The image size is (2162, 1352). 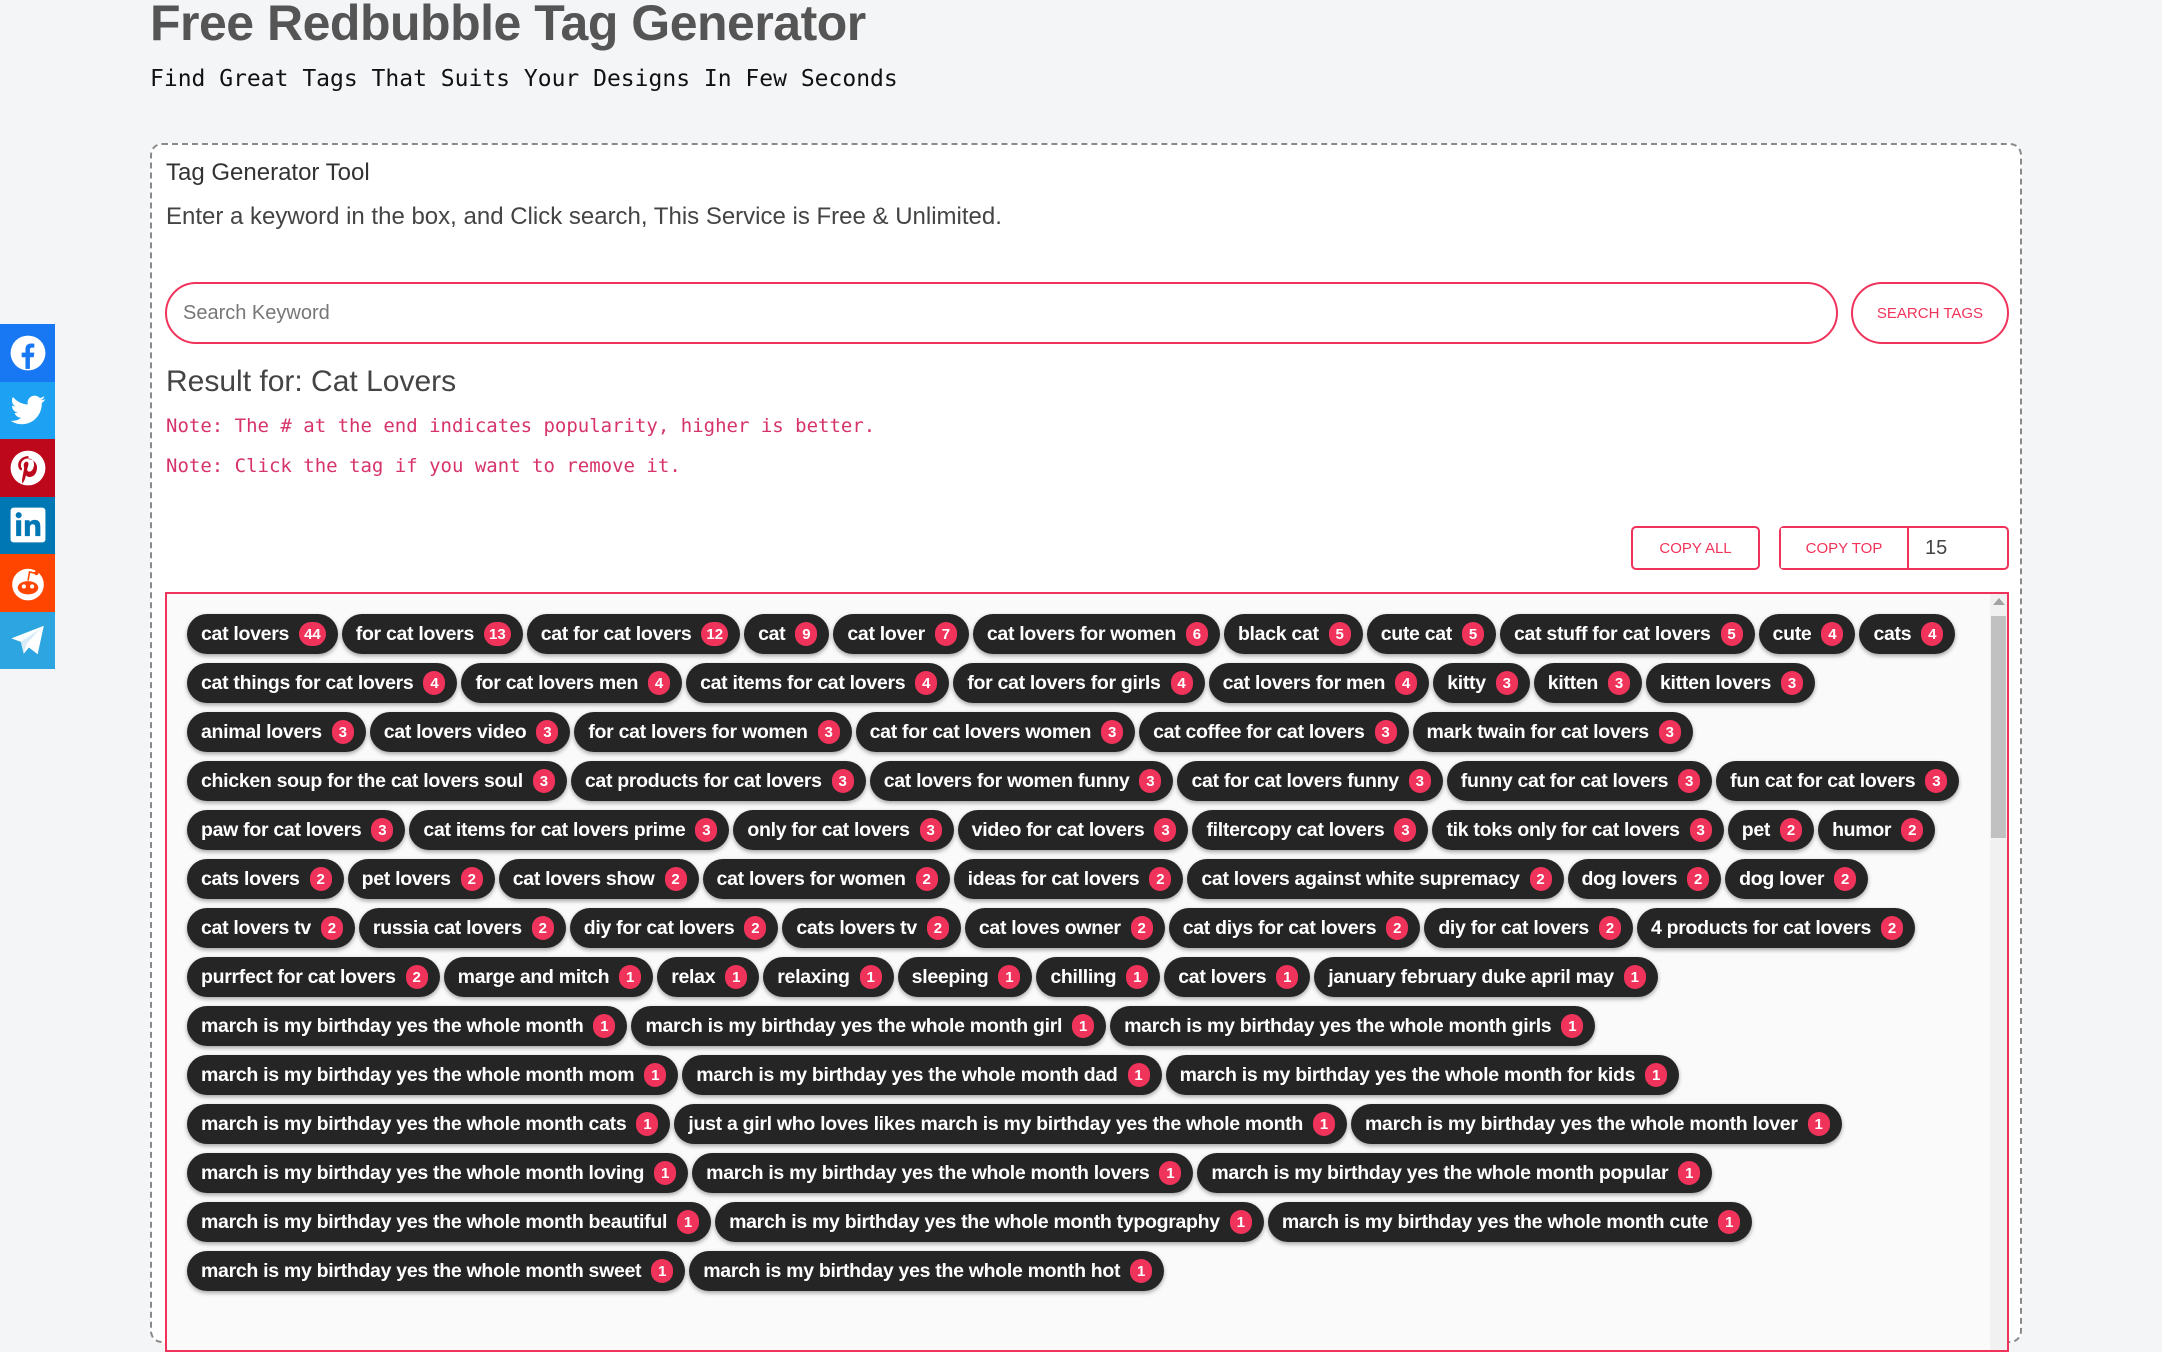 What do you see at coordinates (27, 353) in the screenshot?
I see `share-facebook-button` at bounding box center [27, 353].